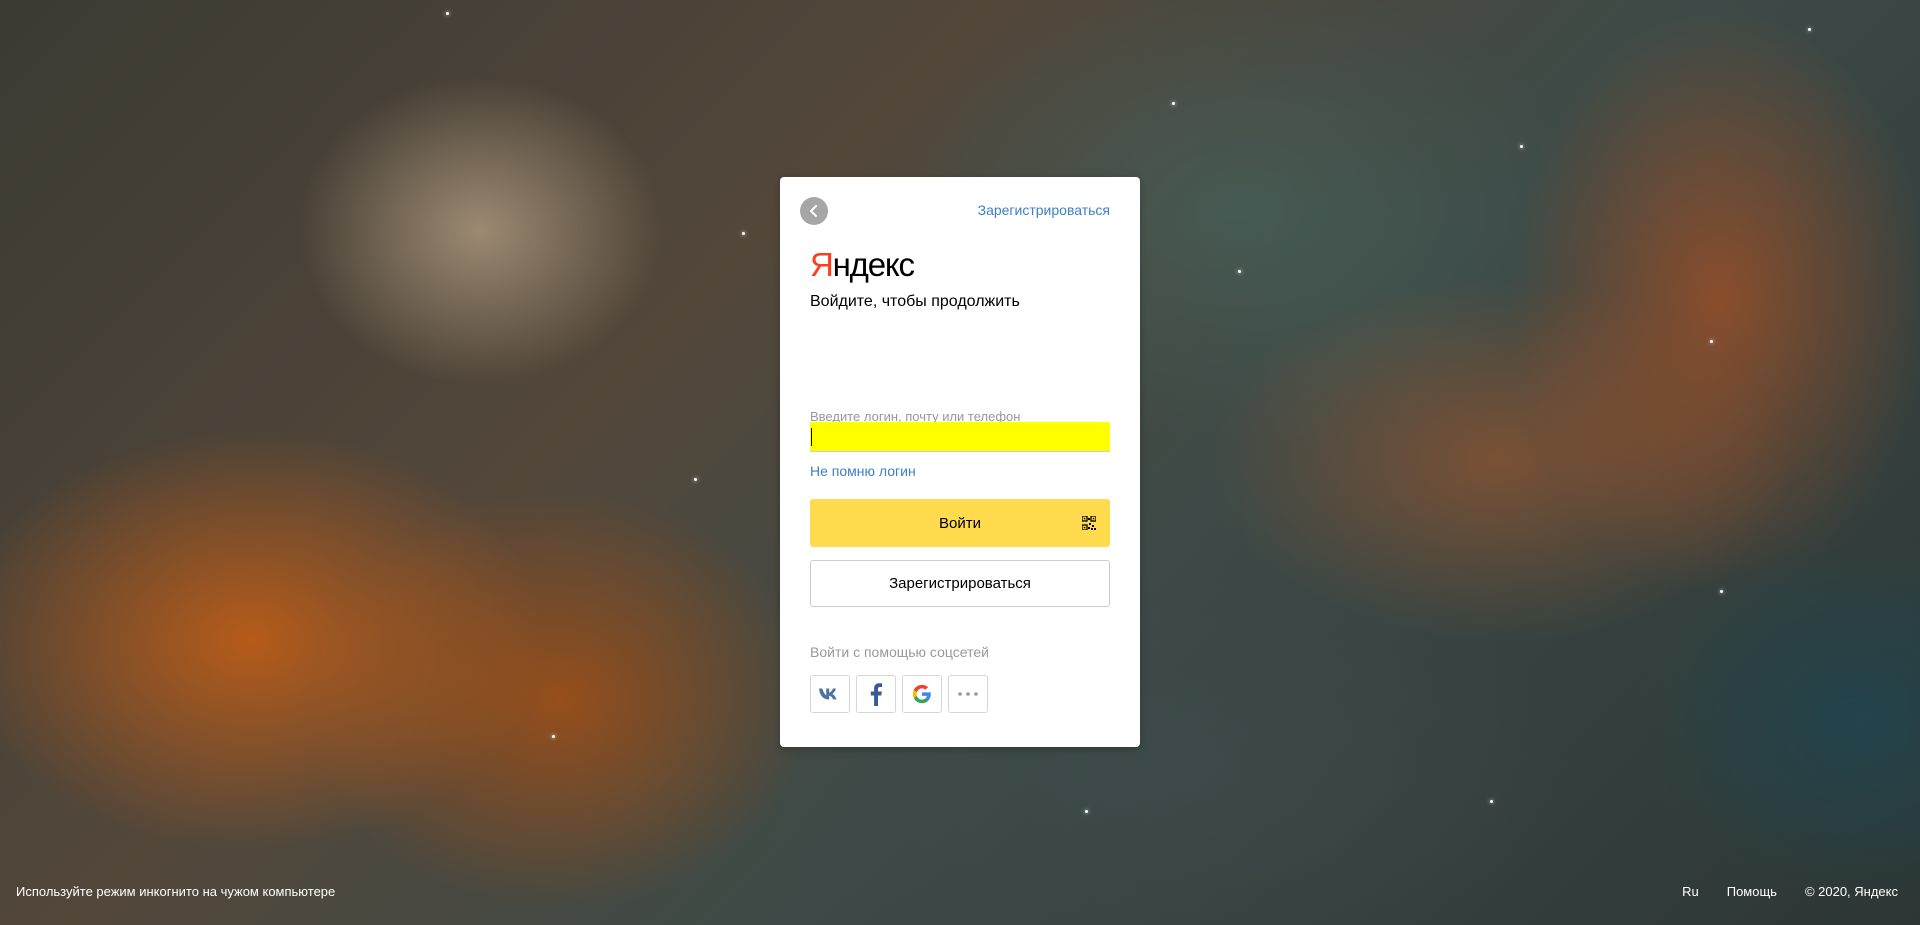 This screenshot has height=925, width=1920. I want to click on language-switcher: Ru, so click(1690, 891).